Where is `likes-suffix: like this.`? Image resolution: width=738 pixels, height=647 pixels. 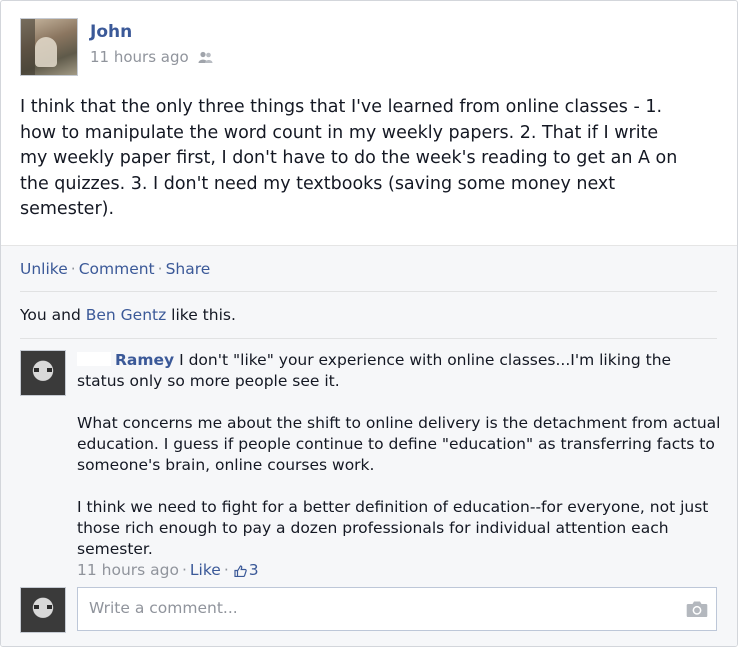
likes-suffix: like this. is located at coordinates (201, 315).